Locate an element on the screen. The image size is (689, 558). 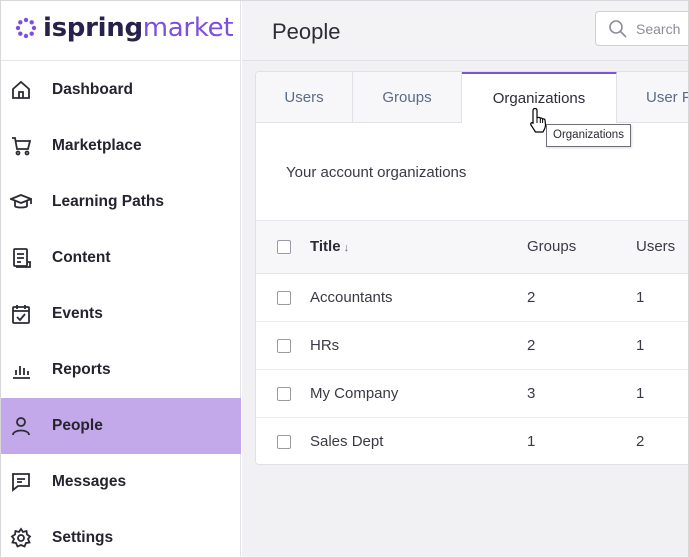
tab-groups: Groups is located at coordinates (407, 97).